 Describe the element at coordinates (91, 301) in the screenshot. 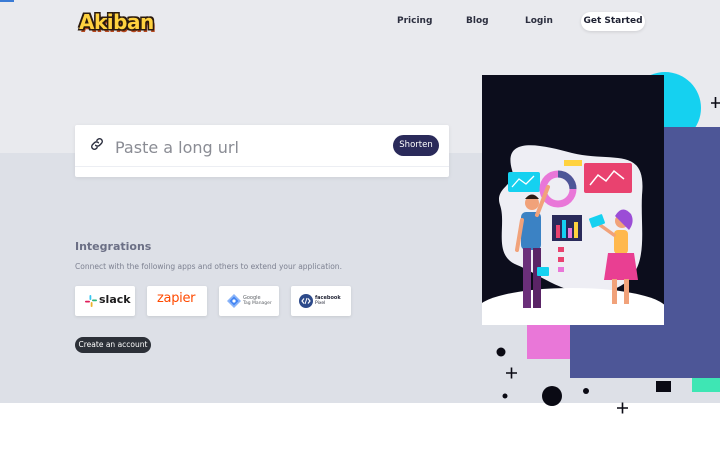

I see `slack-logo-icon` at that location.